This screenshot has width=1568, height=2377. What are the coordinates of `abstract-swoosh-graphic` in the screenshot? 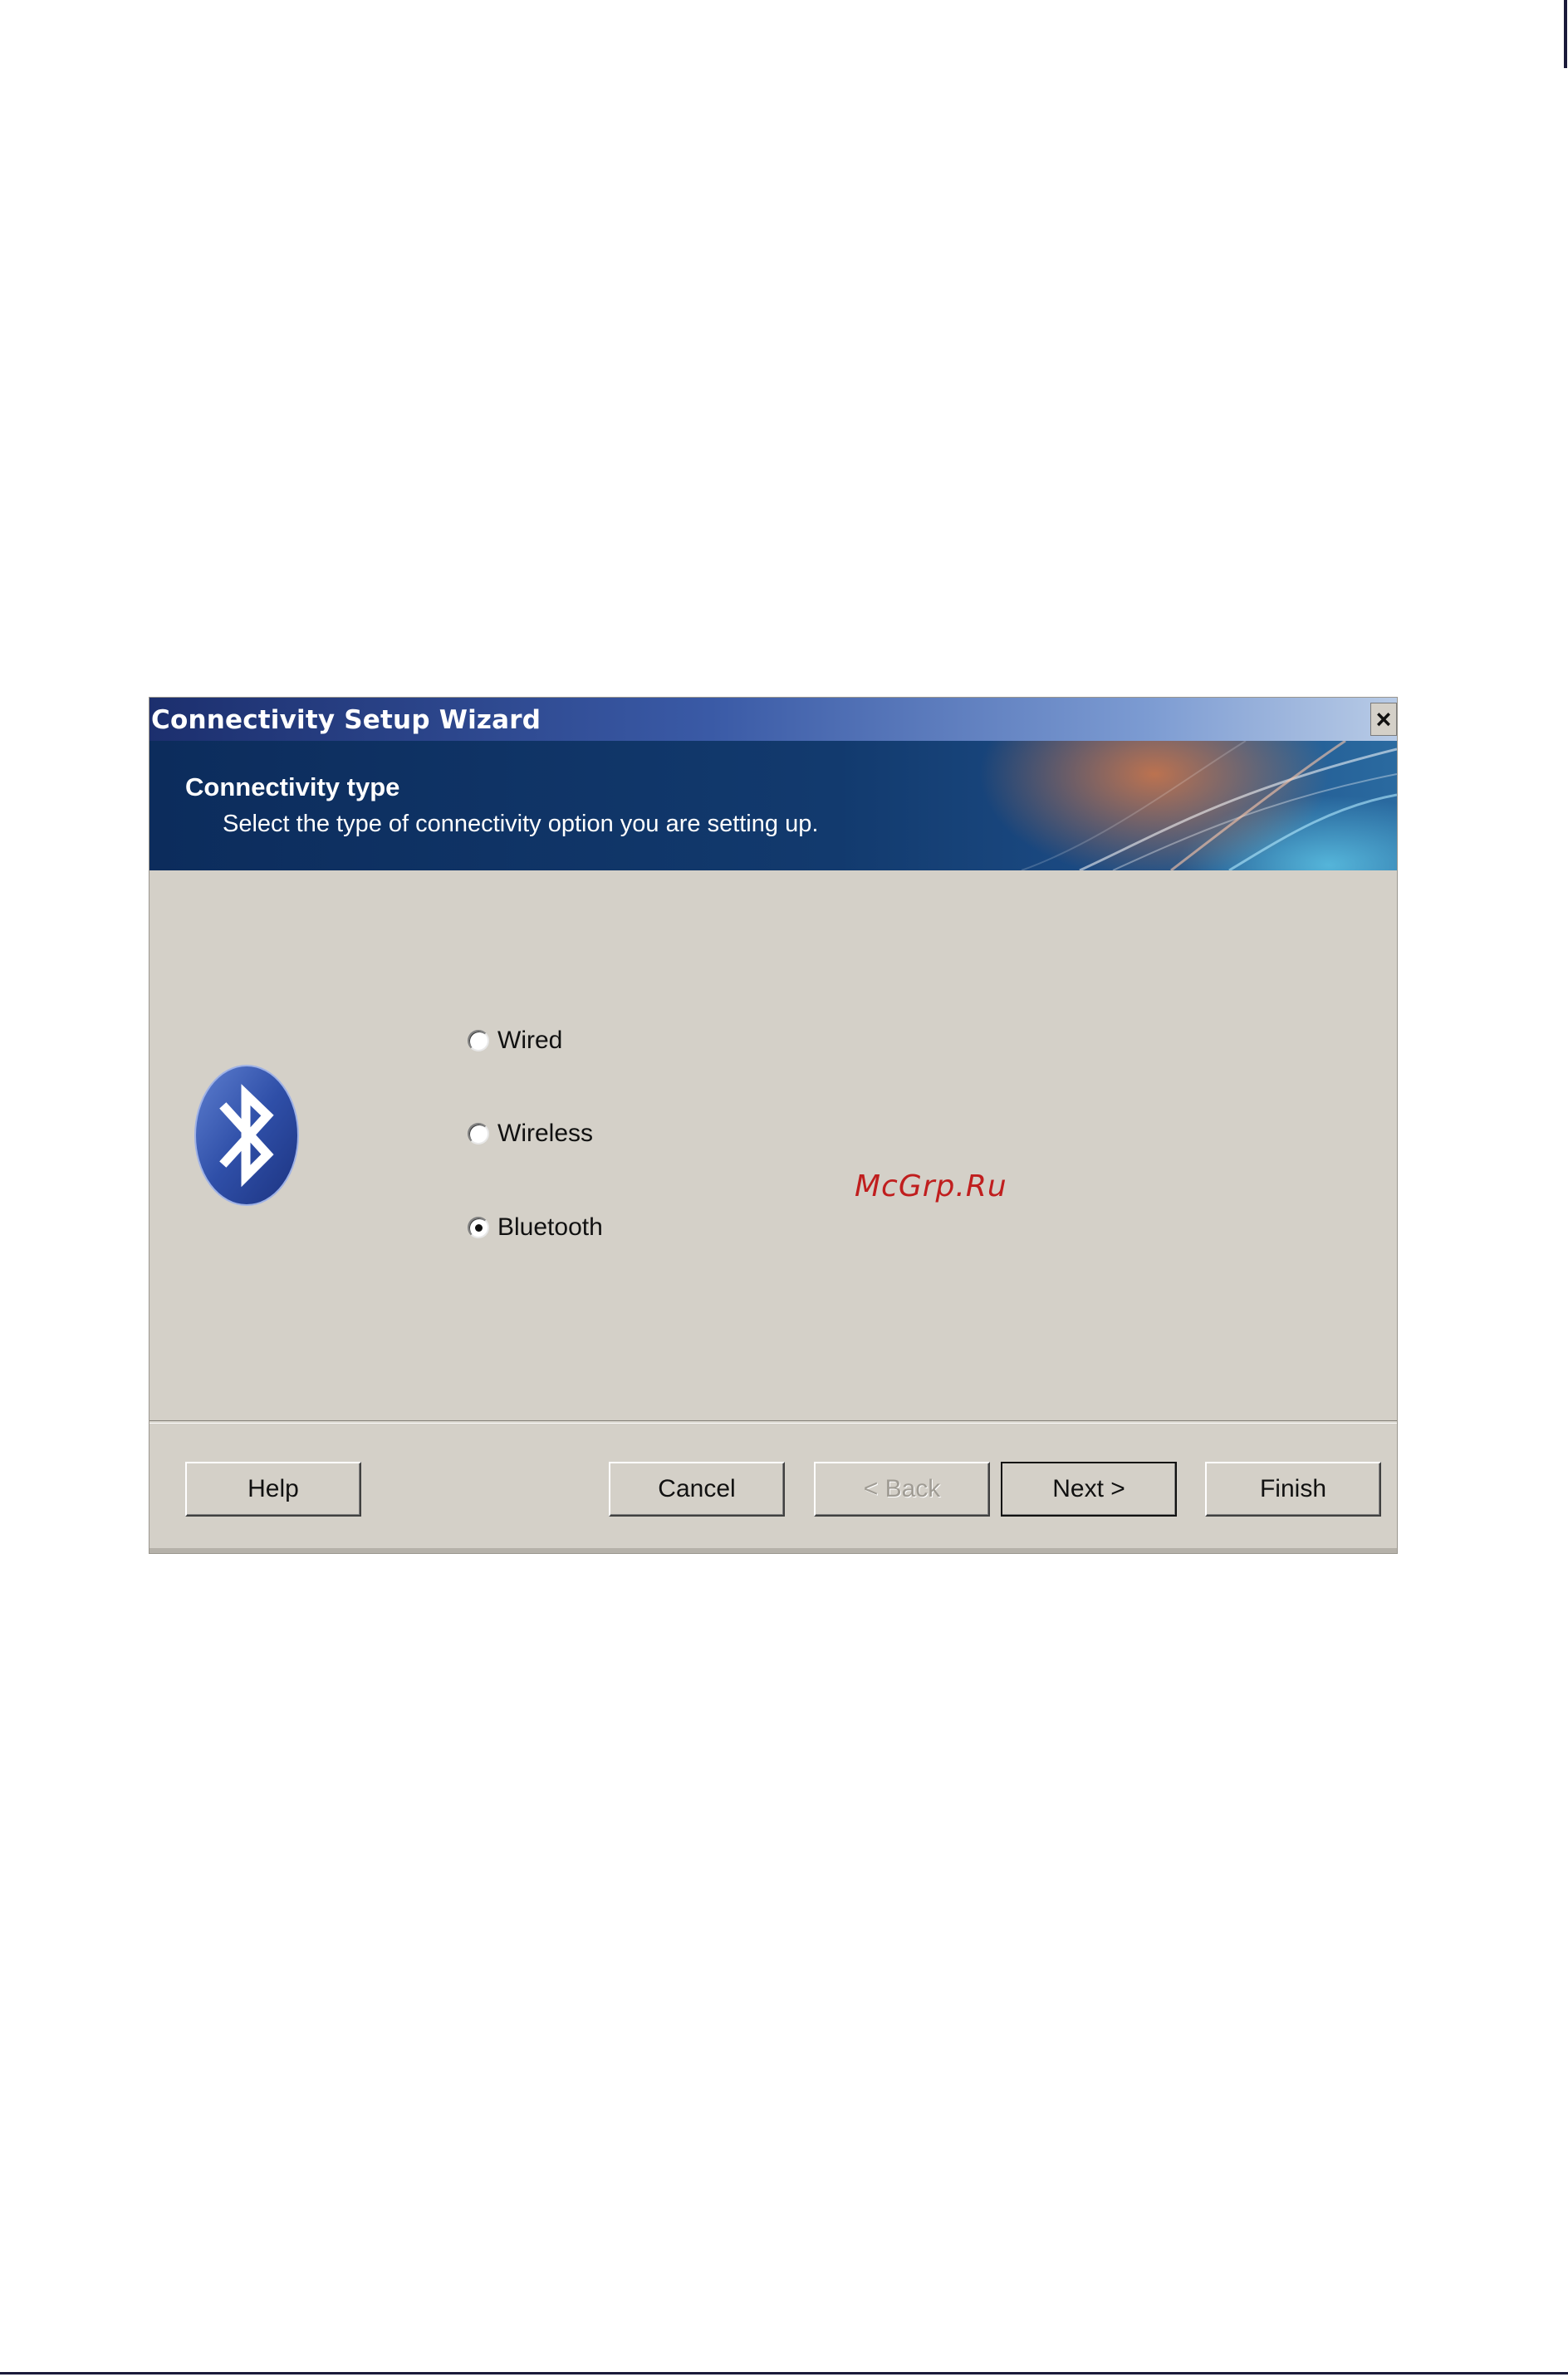 It's located at (1209, 805).